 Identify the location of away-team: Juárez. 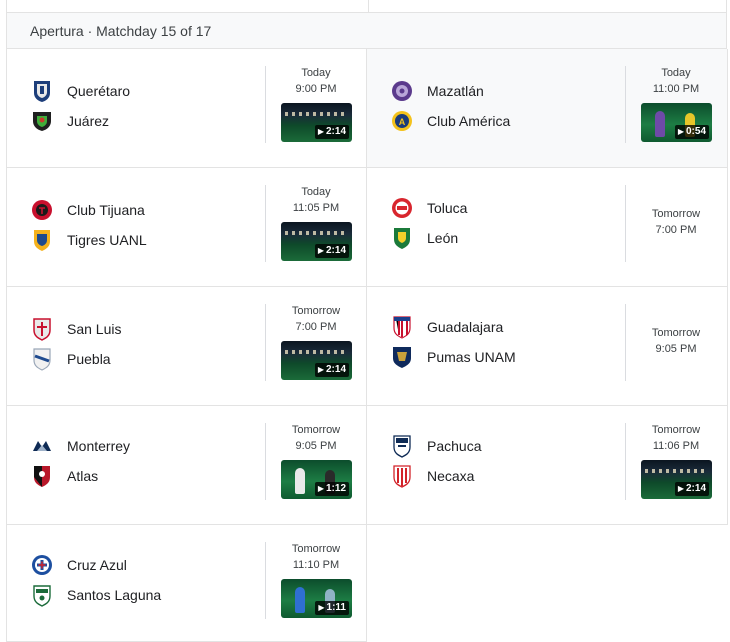
(69, 121).